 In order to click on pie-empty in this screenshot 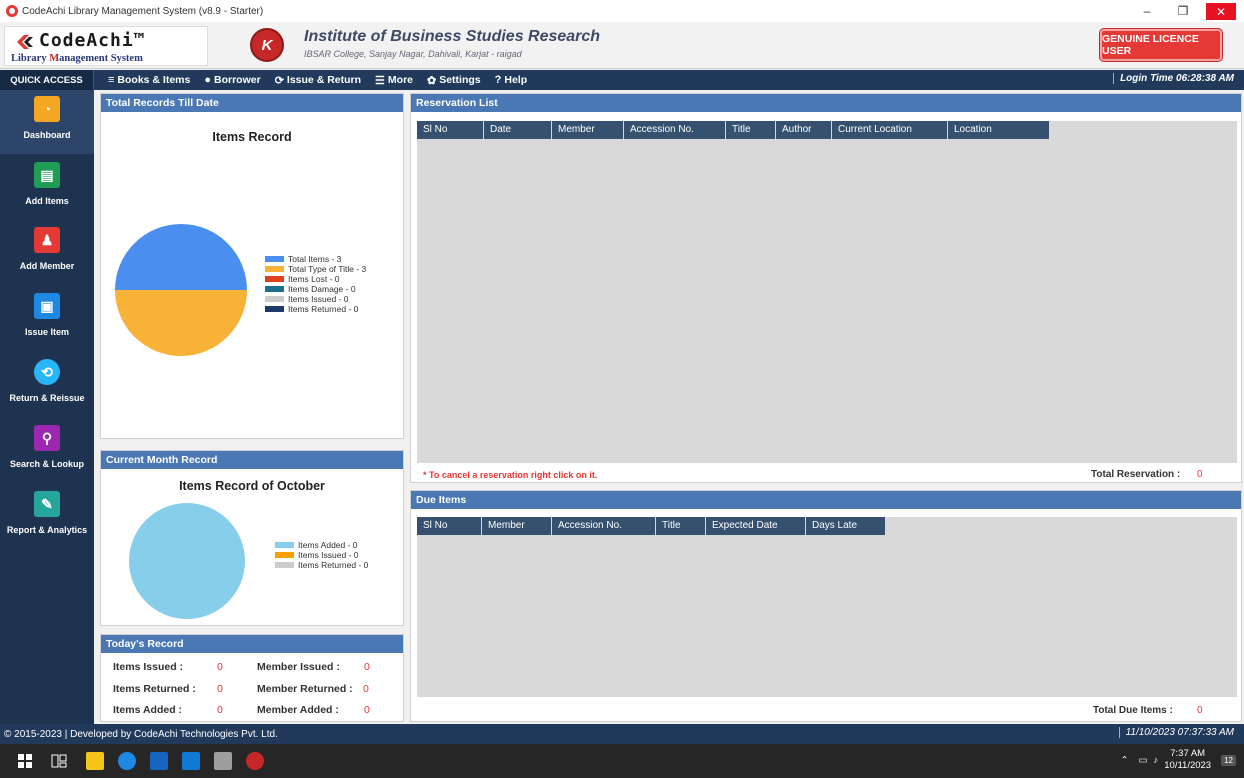, I will do `click(187, 561)`.